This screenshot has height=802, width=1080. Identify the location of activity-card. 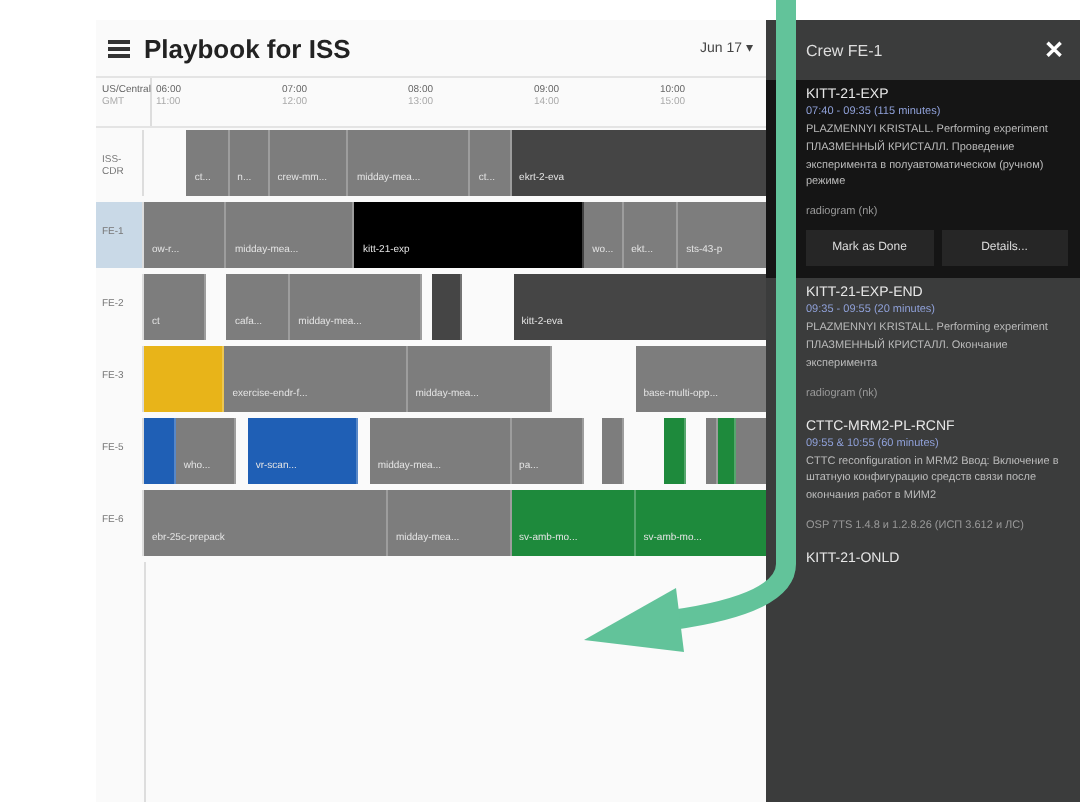
(923, 179).